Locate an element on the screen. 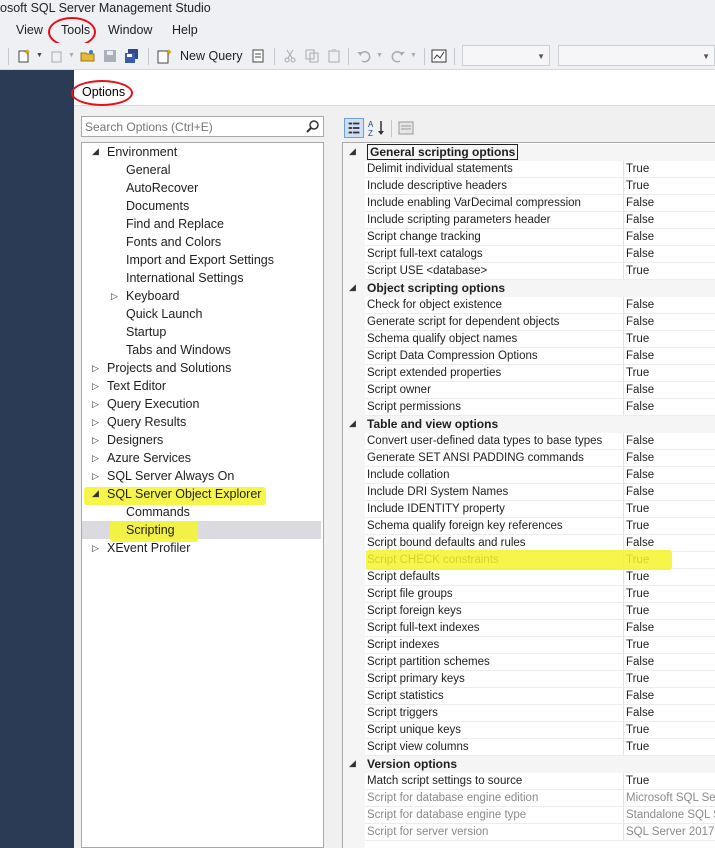 The width and height of the screenshot is (715, 848). new-project-dropdown-icon: ▼ is located at coordinates (39, 55).